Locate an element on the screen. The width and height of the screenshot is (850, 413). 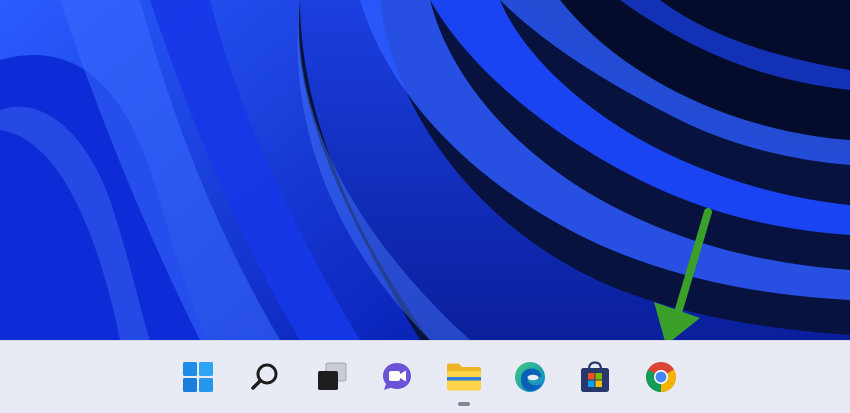
microsoft-store-icon is located at coordinates (595, 377).